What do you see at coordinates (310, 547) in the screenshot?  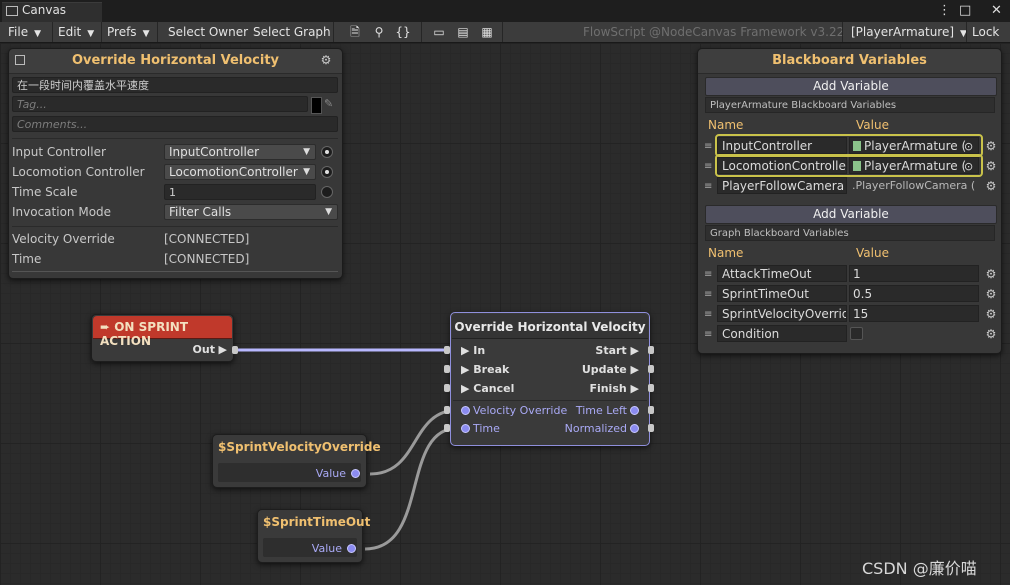 I see `variable-node-body` at bounding box center [310, 547].